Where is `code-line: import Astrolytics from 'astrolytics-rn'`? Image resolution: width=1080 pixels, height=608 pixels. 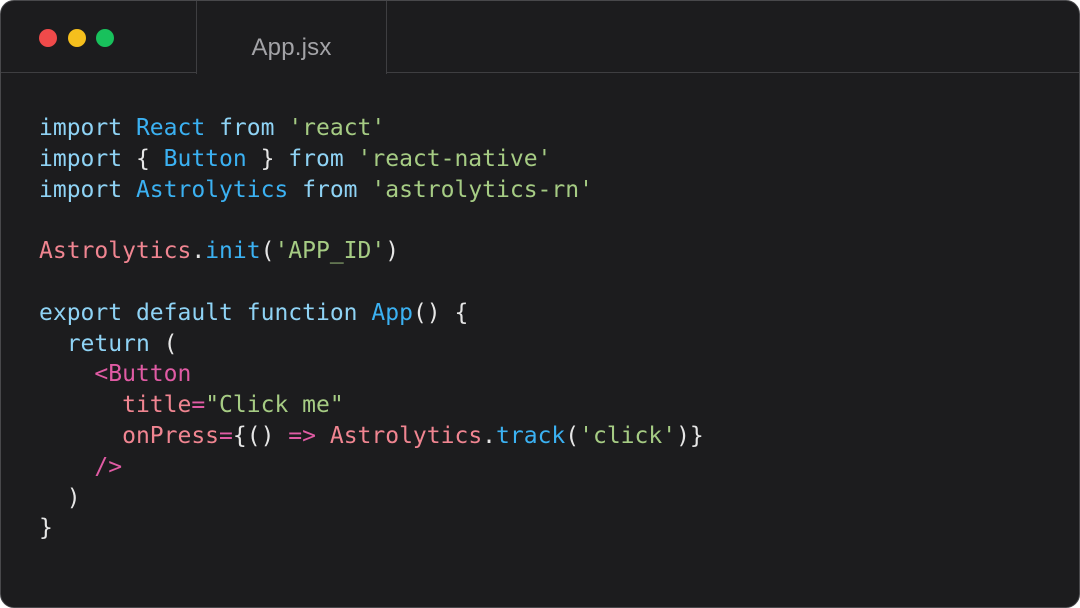
code-line: import Astrolytics from 'astrolytics-rn' is located at coordinates (549, 190).